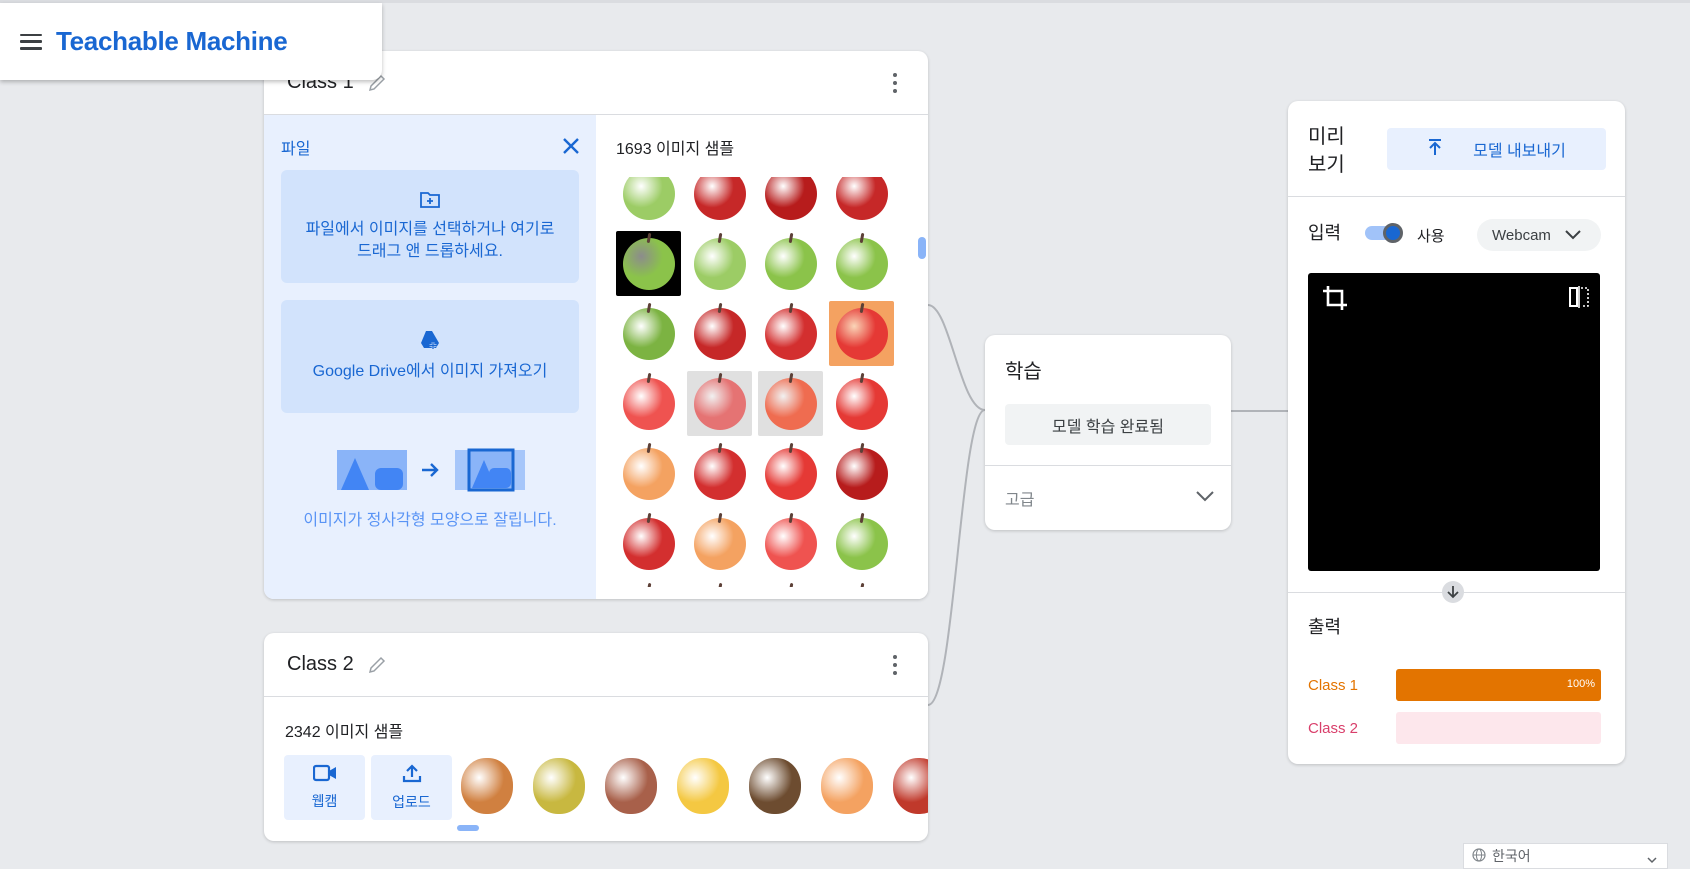 The image size is (1690, 869). I want to click on upload-icon, so click(412, 774).